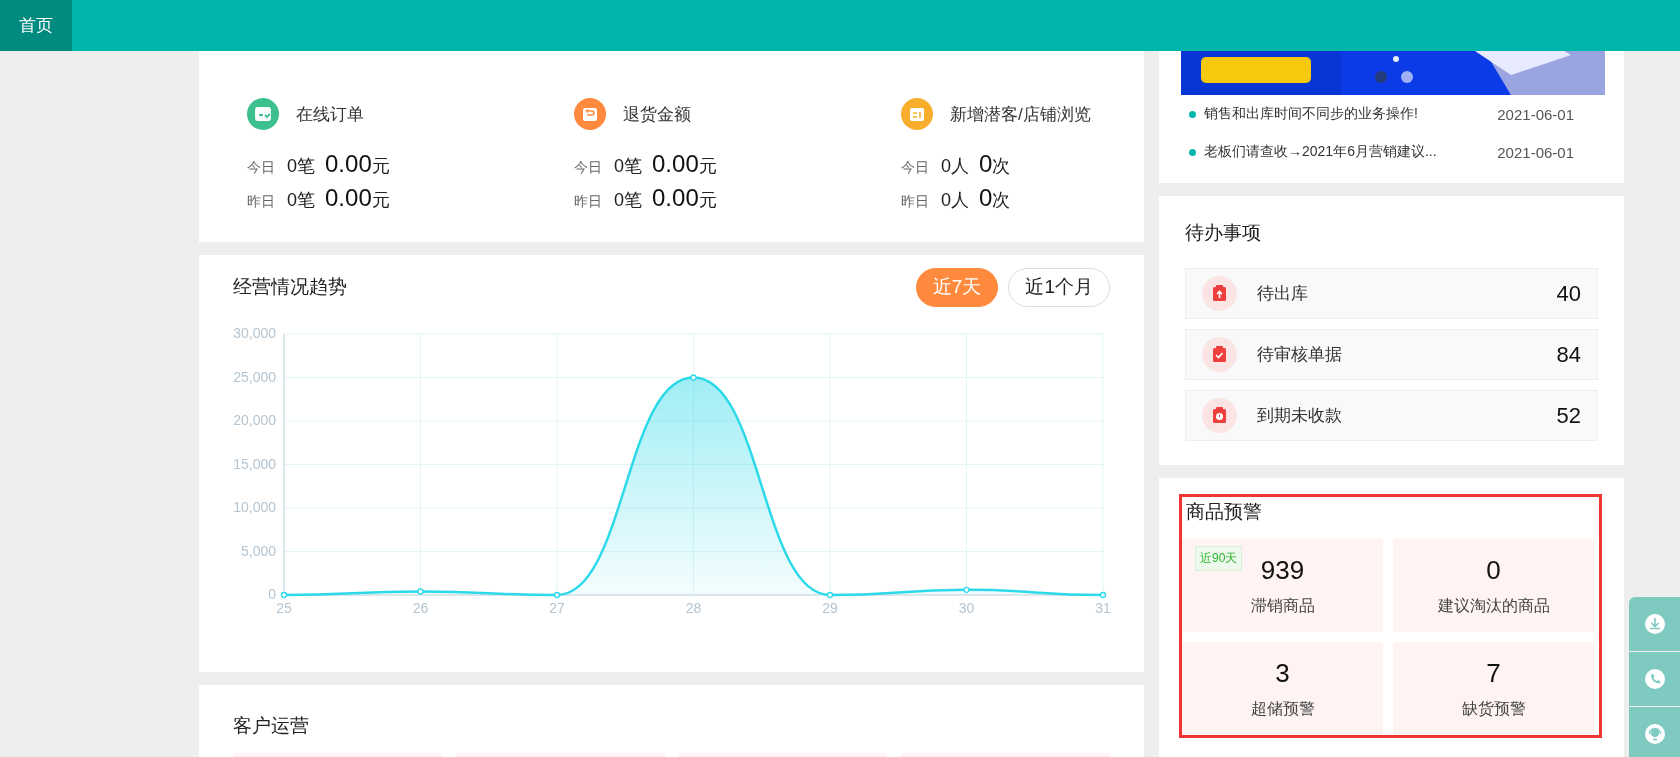  Describe the element at coordinates (420, 608) in the screenshot. I see `x-tick-label: 26` at that location.